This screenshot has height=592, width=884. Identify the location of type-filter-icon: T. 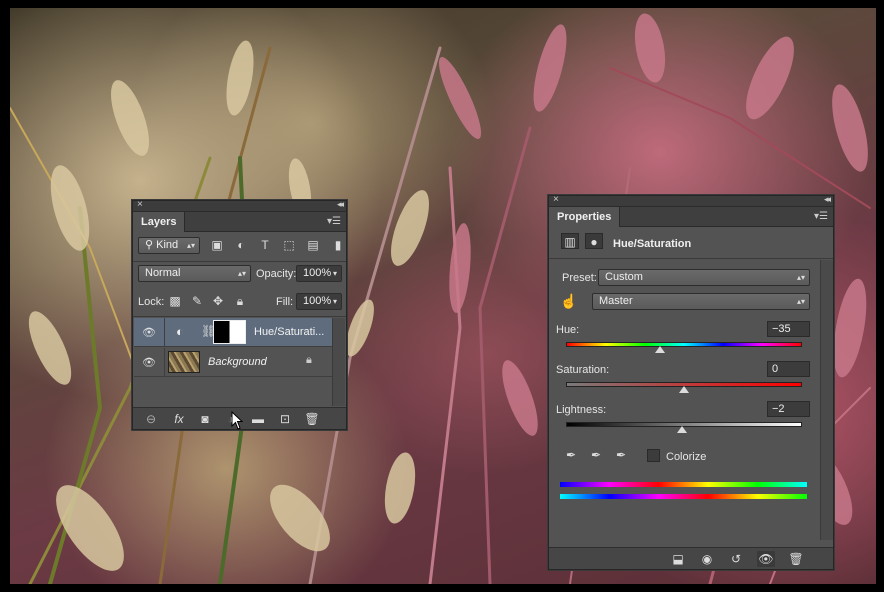
(265, 245).